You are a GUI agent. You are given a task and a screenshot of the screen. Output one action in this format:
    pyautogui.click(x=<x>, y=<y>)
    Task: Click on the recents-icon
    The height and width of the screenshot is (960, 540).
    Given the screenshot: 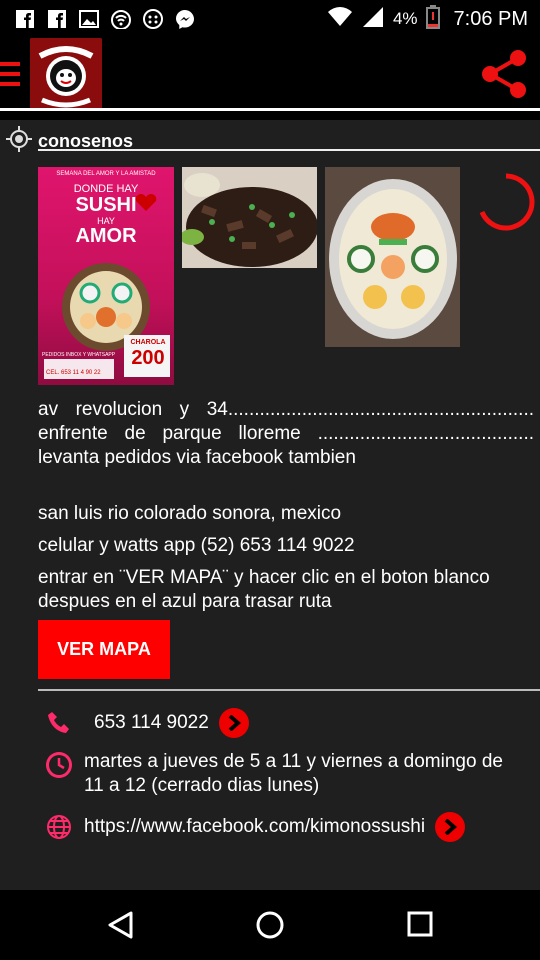 What is the action you would take?
    pyautogui.click(x=421, y=925)
    